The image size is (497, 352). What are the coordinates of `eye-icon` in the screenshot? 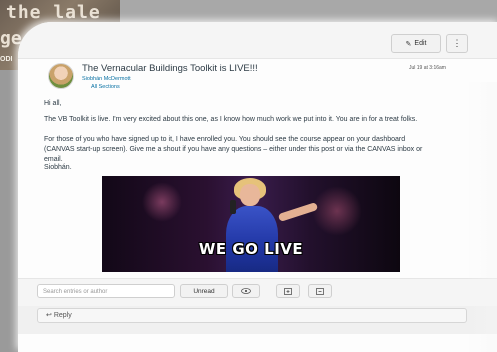 It's located at (246, 291).